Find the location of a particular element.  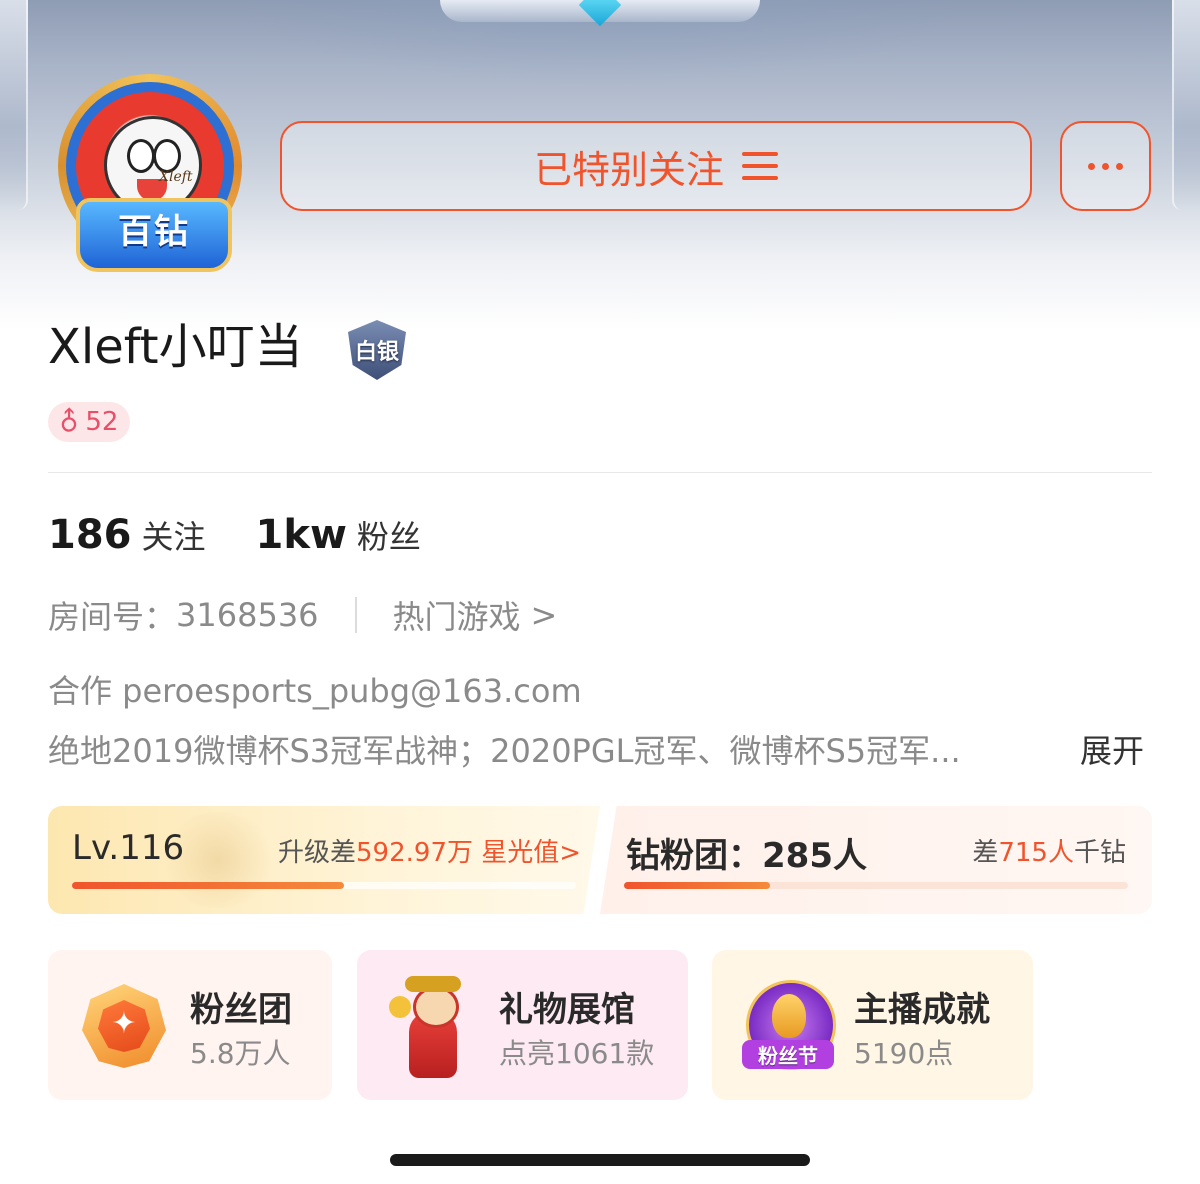

gift-gallery-tile: 礼物展馆 点亮1061款 is located at coordinates (522, 1025).